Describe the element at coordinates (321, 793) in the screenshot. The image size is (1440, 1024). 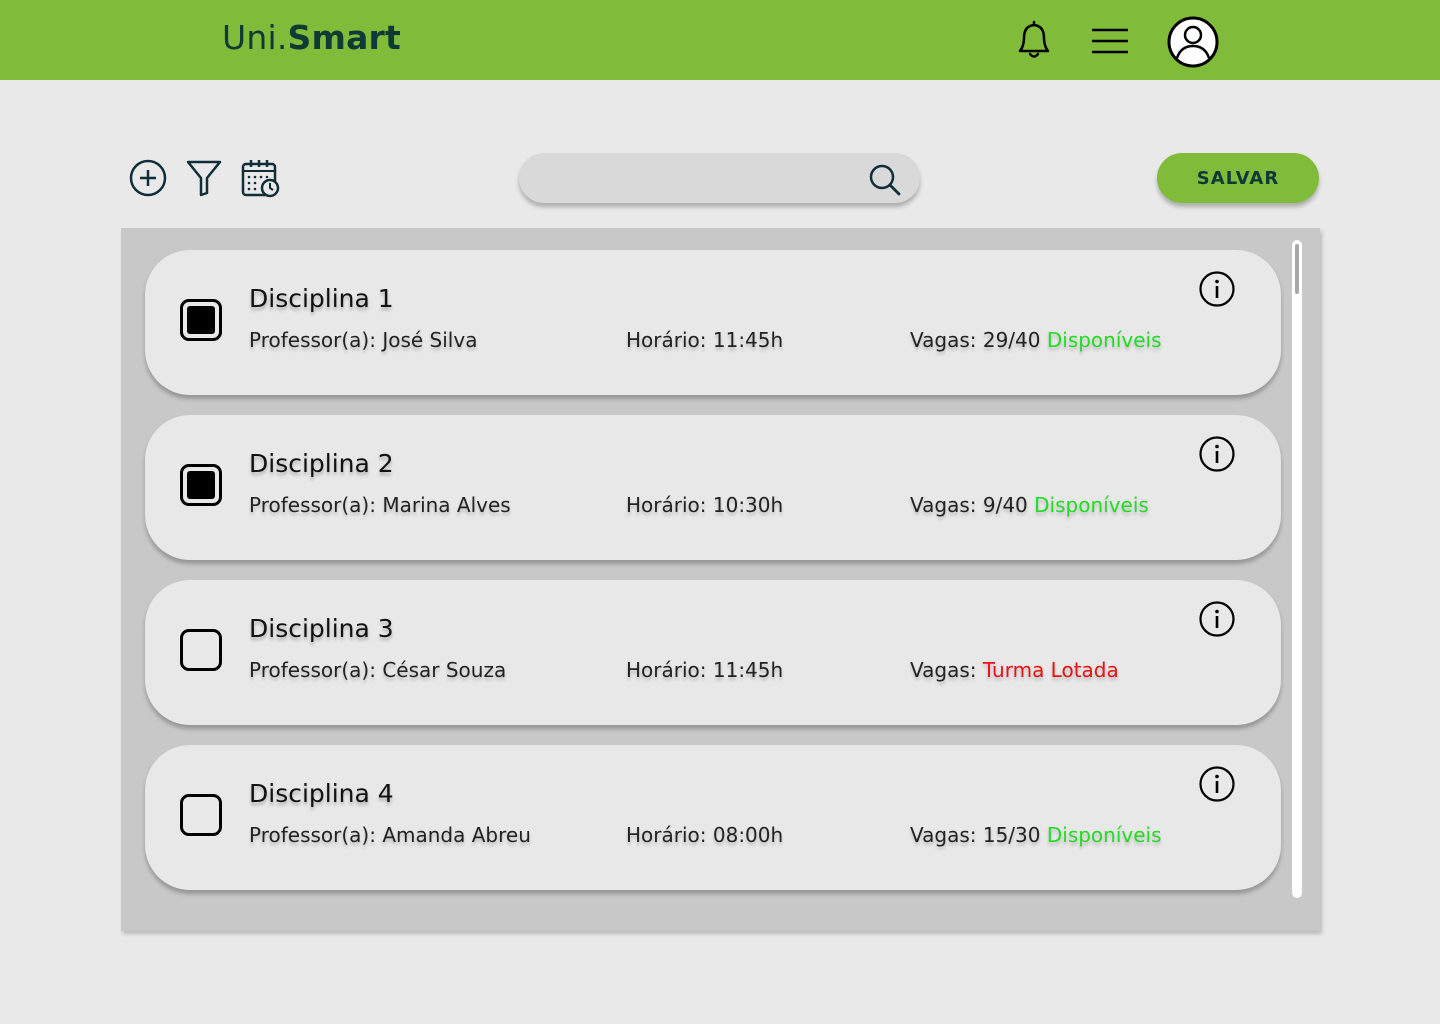
I see `course-title: Disciplina 4` at that location.